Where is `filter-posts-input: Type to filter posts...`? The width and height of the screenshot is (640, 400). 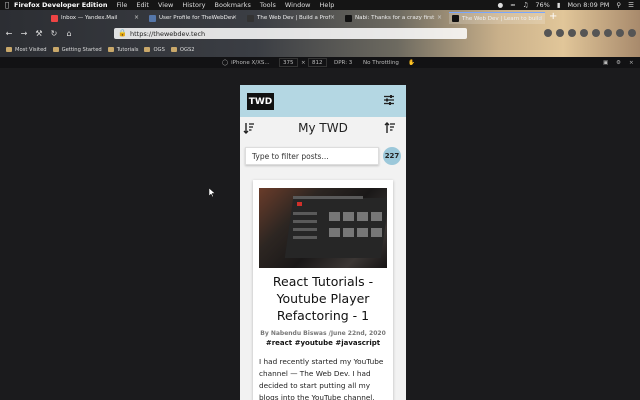
filter-posts-input: Type to filter posts... is located at coordinates (312, 156).